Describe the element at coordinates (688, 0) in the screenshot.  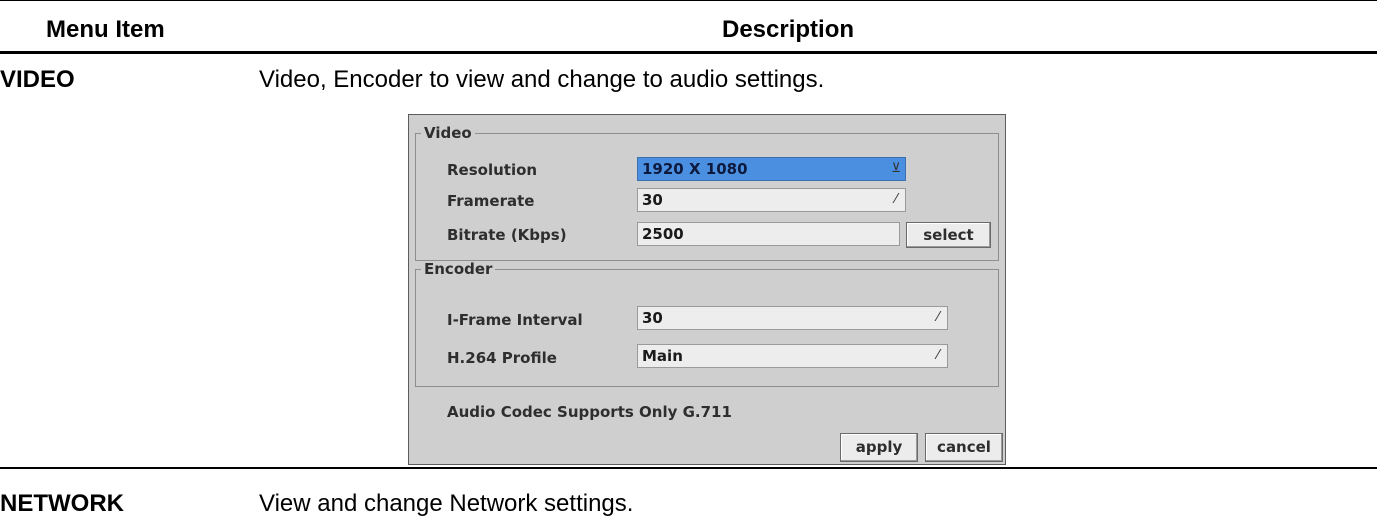
I see `table-top-rule` at that location.